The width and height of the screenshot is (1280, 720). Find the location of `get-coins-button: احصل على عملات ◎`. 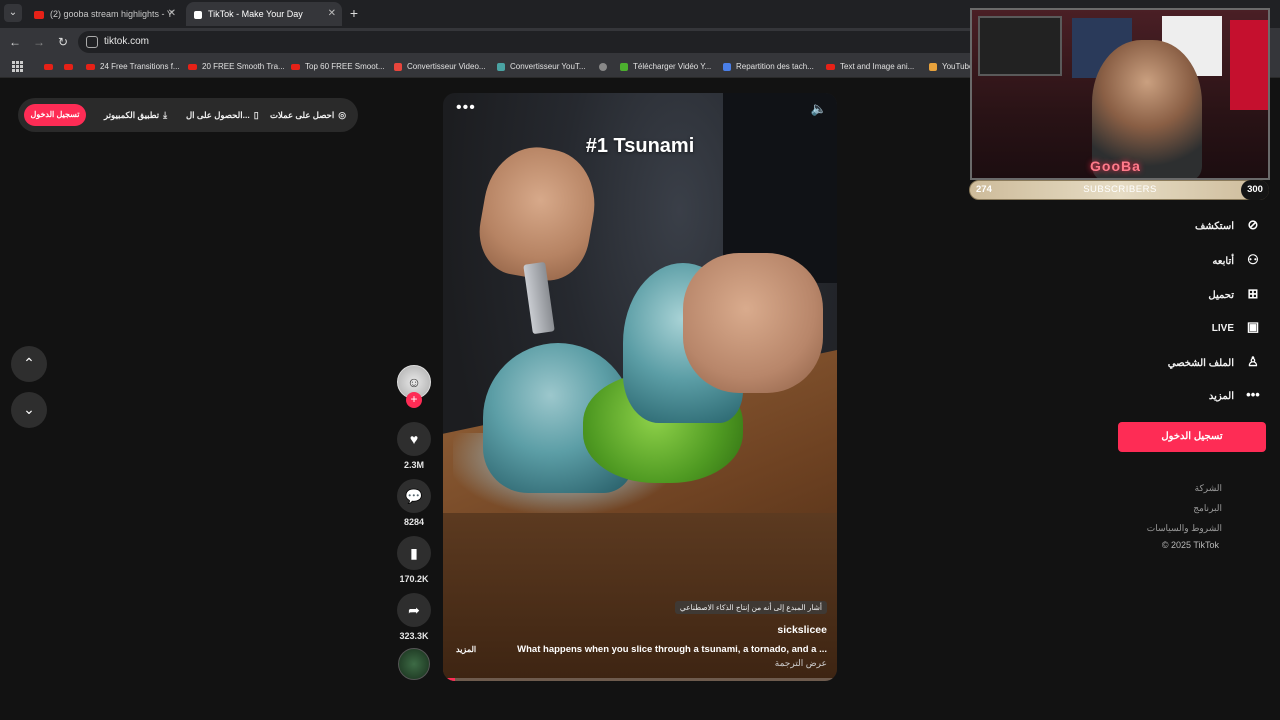

get-coins-button: احصل على عملات ◎ is located at coordinates (308, 115).